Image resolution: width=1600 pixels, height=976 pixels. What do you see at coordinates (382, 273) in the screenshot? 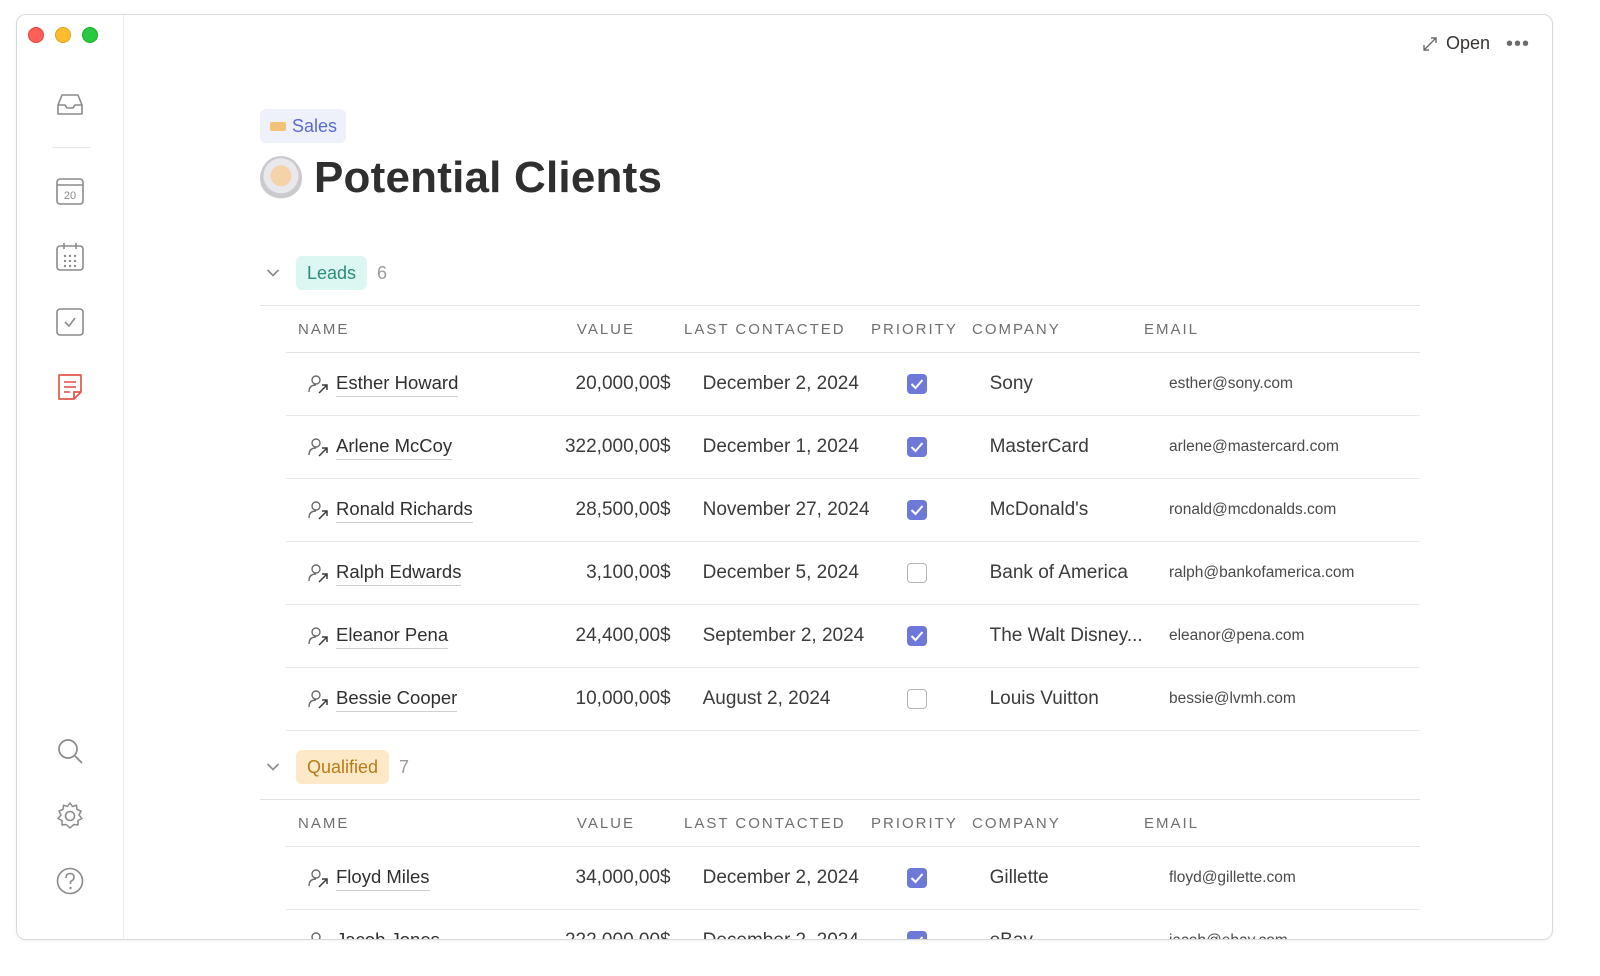
I see `group-count: 6` at bounding box center [382, 273].